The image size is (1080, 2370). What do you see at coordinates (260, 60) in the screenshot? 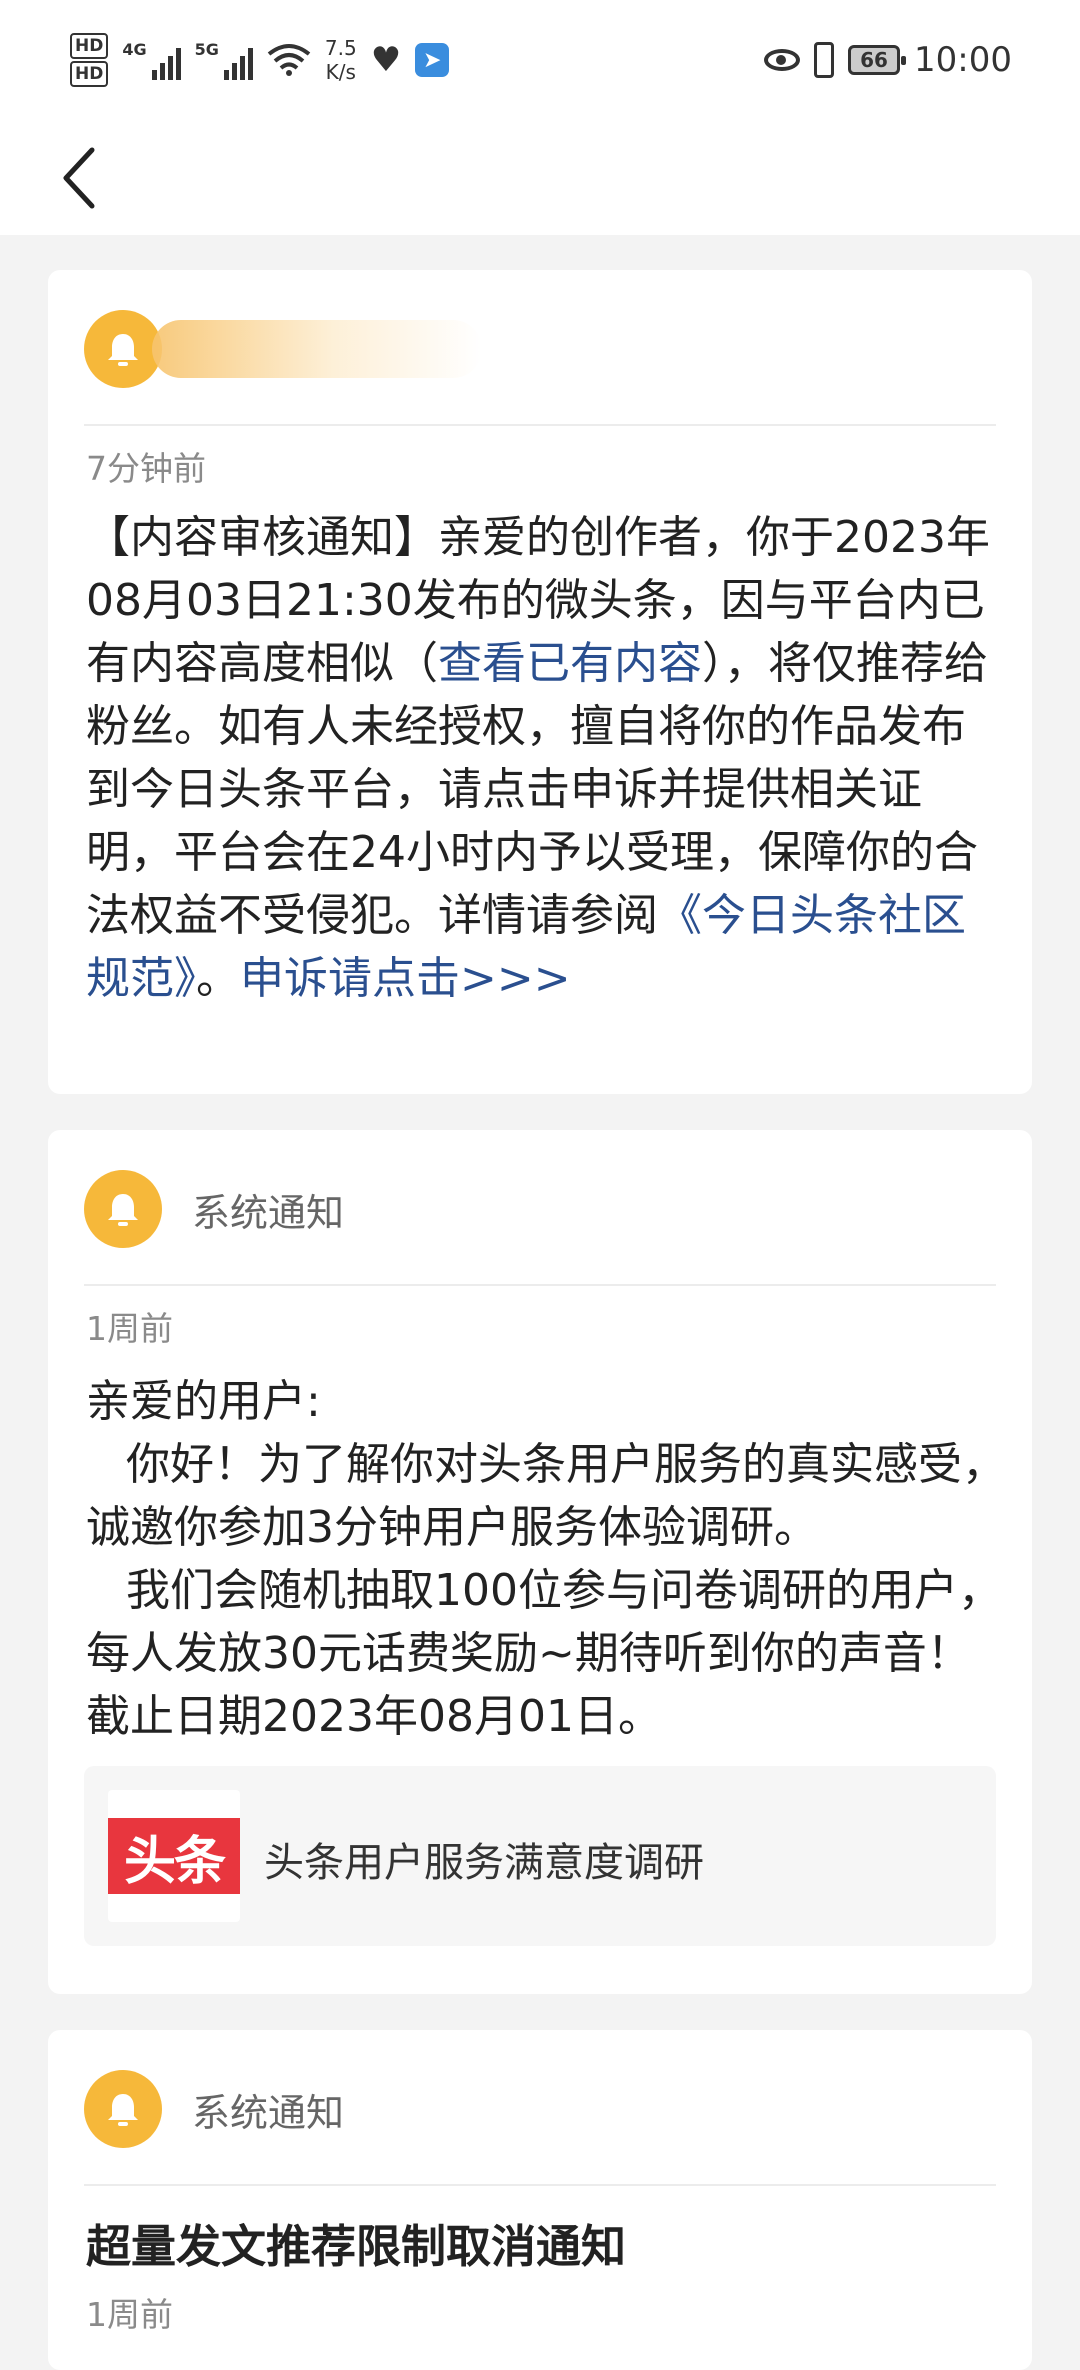
I see `status-left: HD HD 4G 5G 7.5 K/s ♥ ➤` at bounding box center [260, 60].